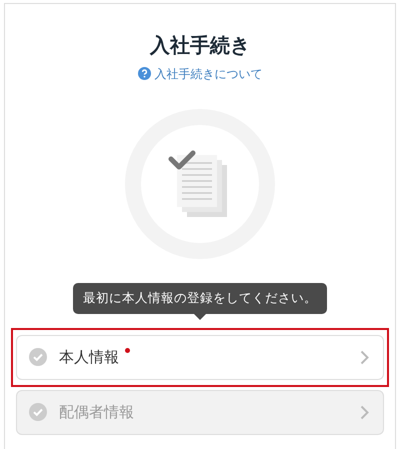 The image size is (400, 449). What do you see at coordinates (144, 73) in the screenshot?
I see `help-icon` at bounding box center [144, 73].